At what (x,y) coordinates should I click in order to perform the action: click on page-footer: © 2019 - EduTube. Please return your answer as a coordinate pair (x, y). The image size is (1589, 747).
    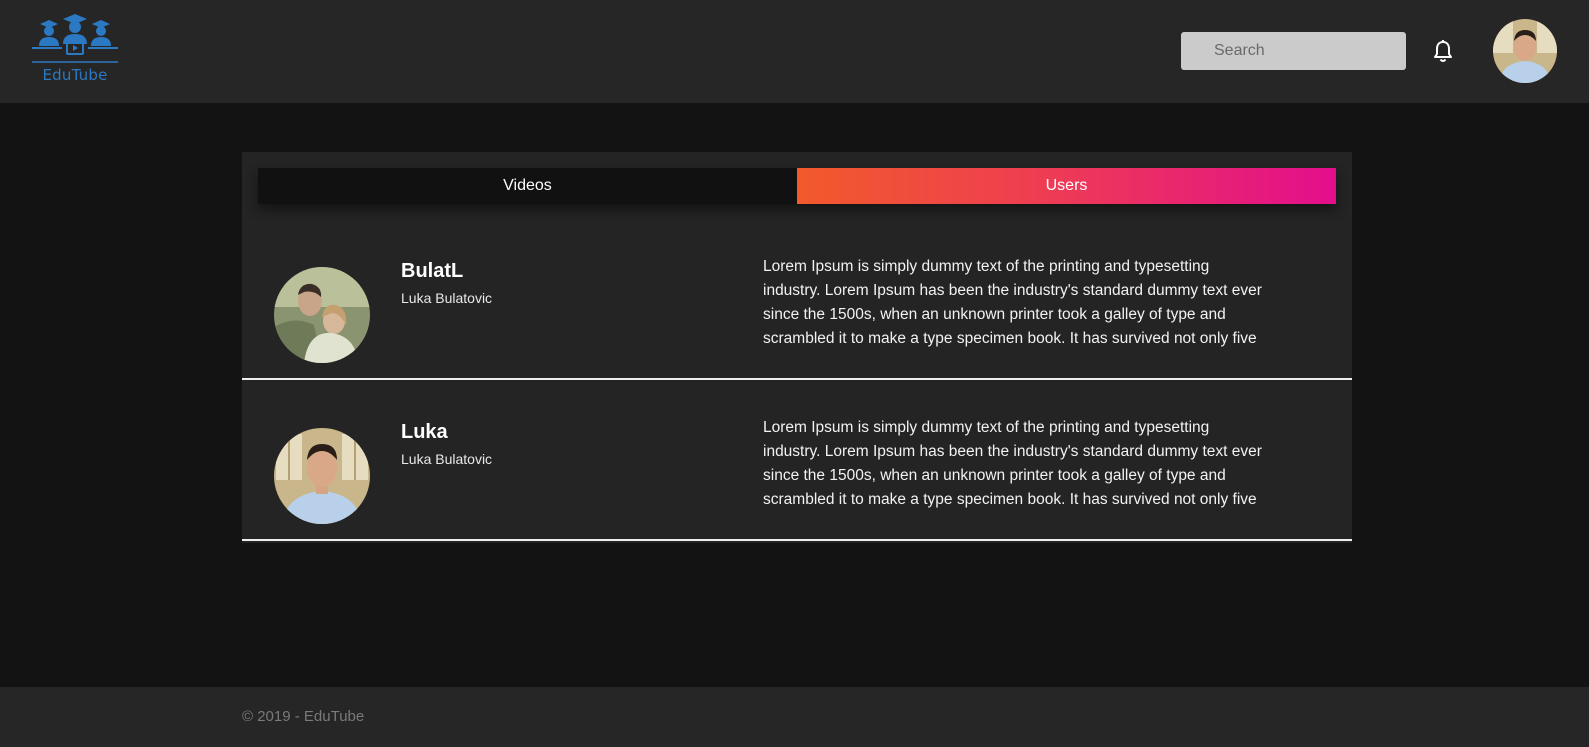
    Looking at the image, I should click on (794, 717).